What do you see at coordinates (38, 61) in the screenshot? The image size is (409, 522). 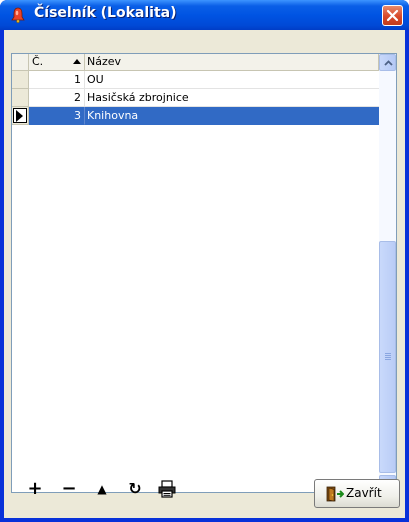 I see `column-header-number-label: Č.` at bounding box center [38, 61].